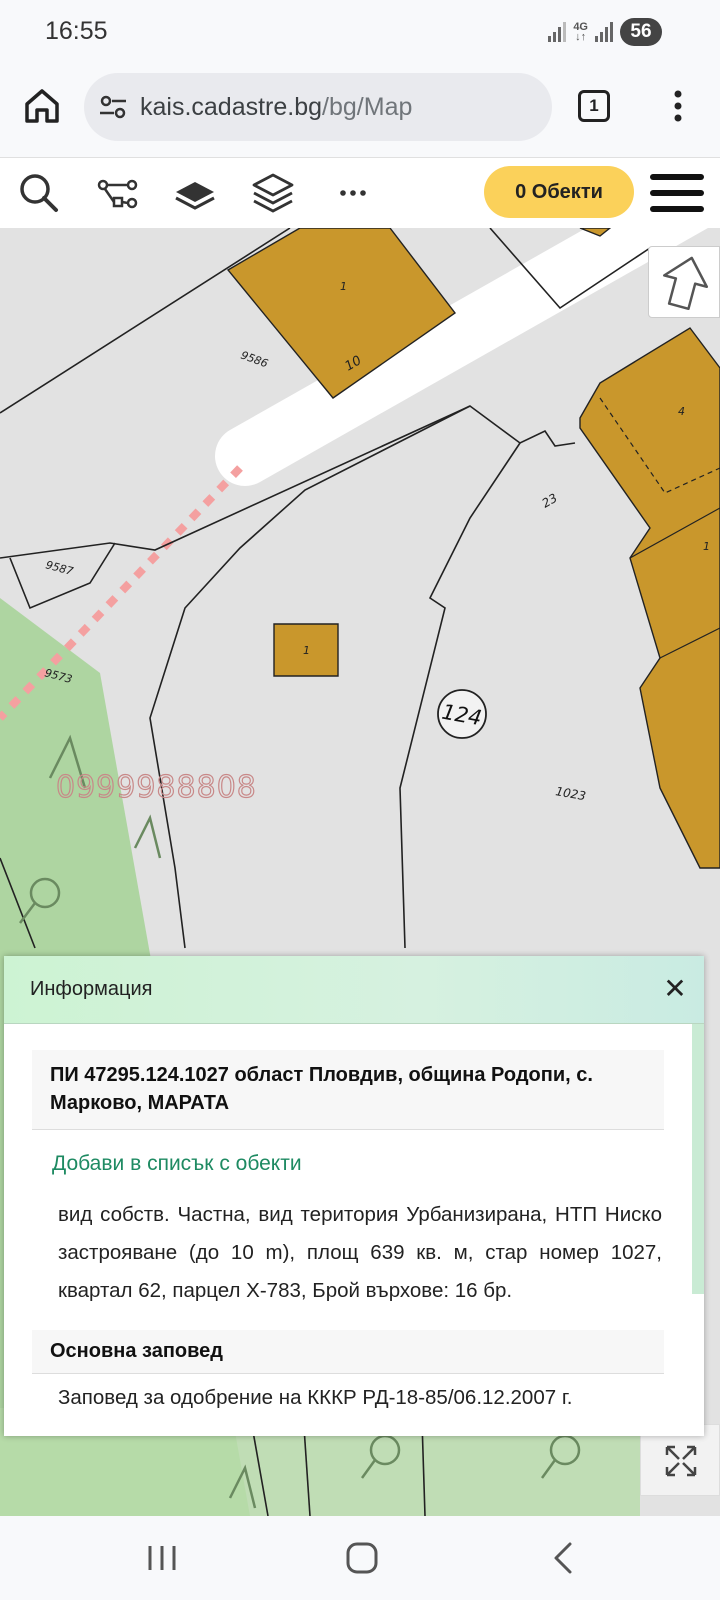 The height and width of the screenshot is (1600, 720). Describe the element at coordinates (570, 793) in the screenshot. I see `svg-text: 1023` at that location.